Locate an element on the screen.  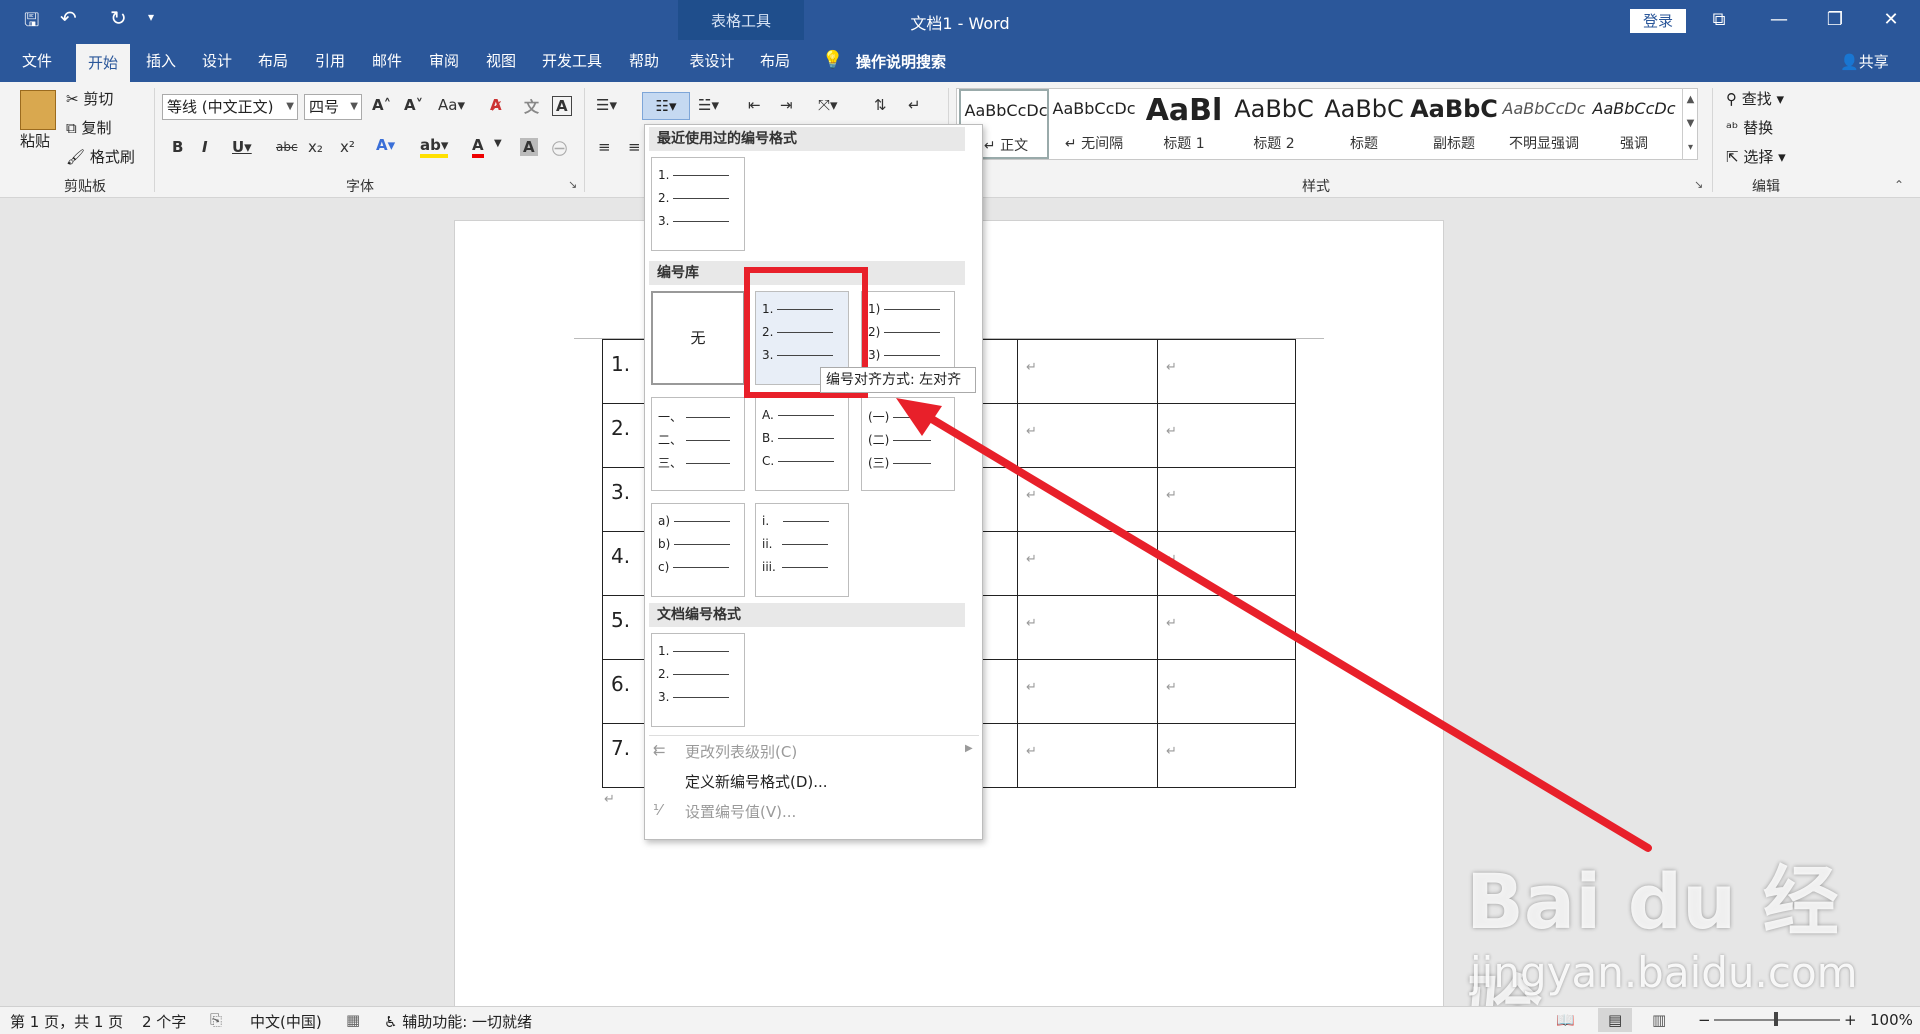
zoom-out-icon: − is located at coordinates (1704, 1020).